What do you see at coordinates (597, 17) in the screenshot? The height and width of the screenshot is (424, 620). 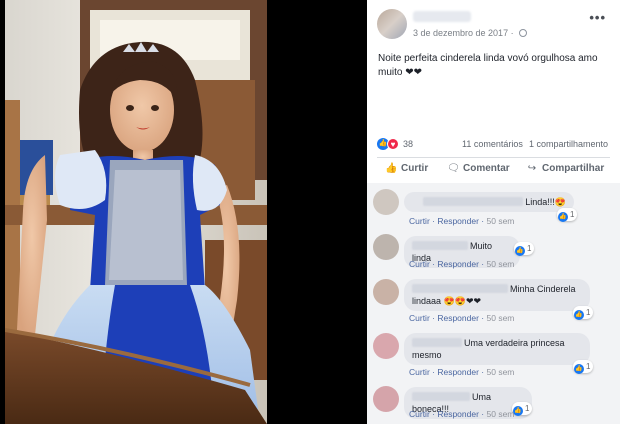 I see `more-dots-icon: •••` at bounding box center [597, 17].